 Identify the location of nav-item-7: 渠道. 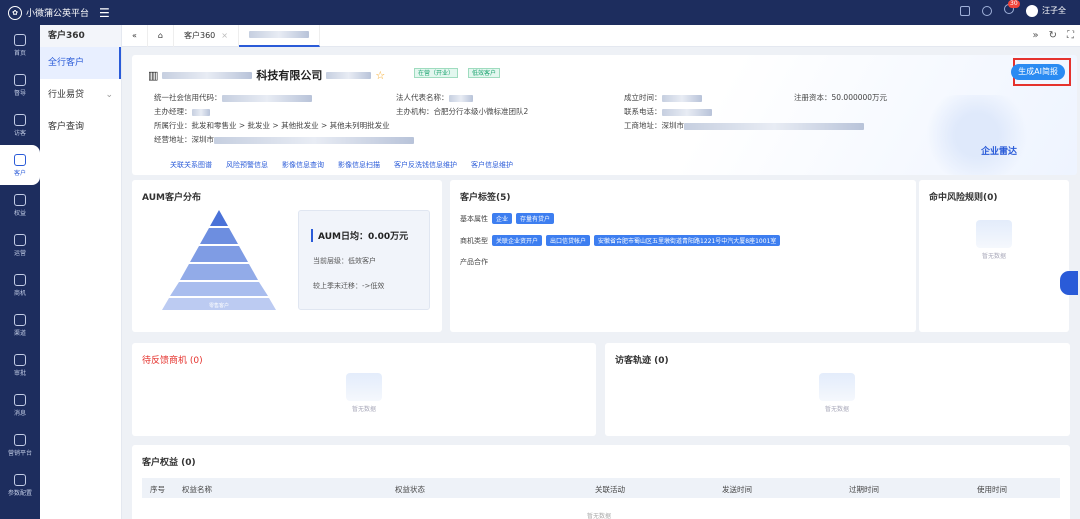
(20, 325).